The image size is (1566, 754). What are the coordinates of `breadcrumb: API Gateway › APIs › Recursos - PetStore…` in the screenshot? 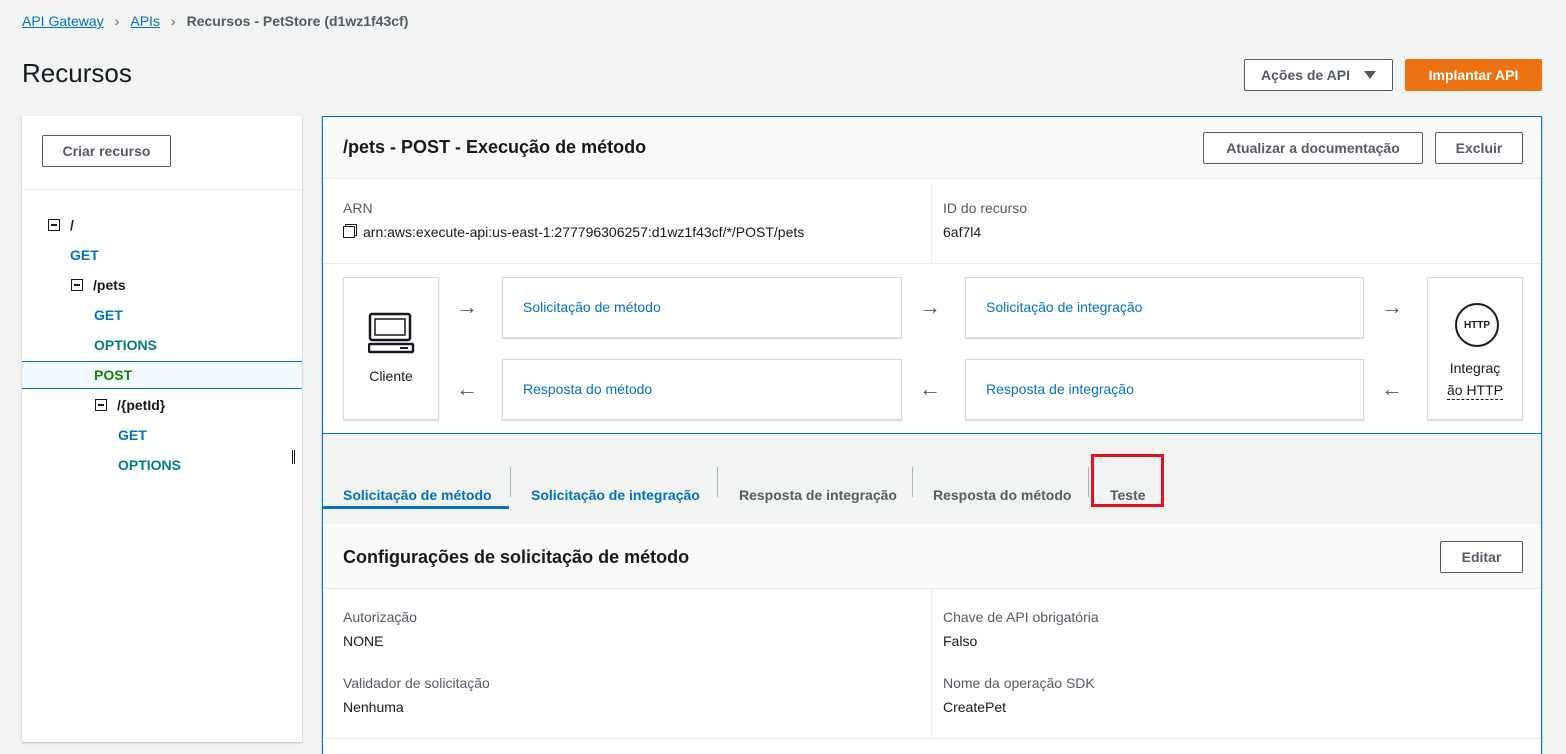 It's located at (215, 21).